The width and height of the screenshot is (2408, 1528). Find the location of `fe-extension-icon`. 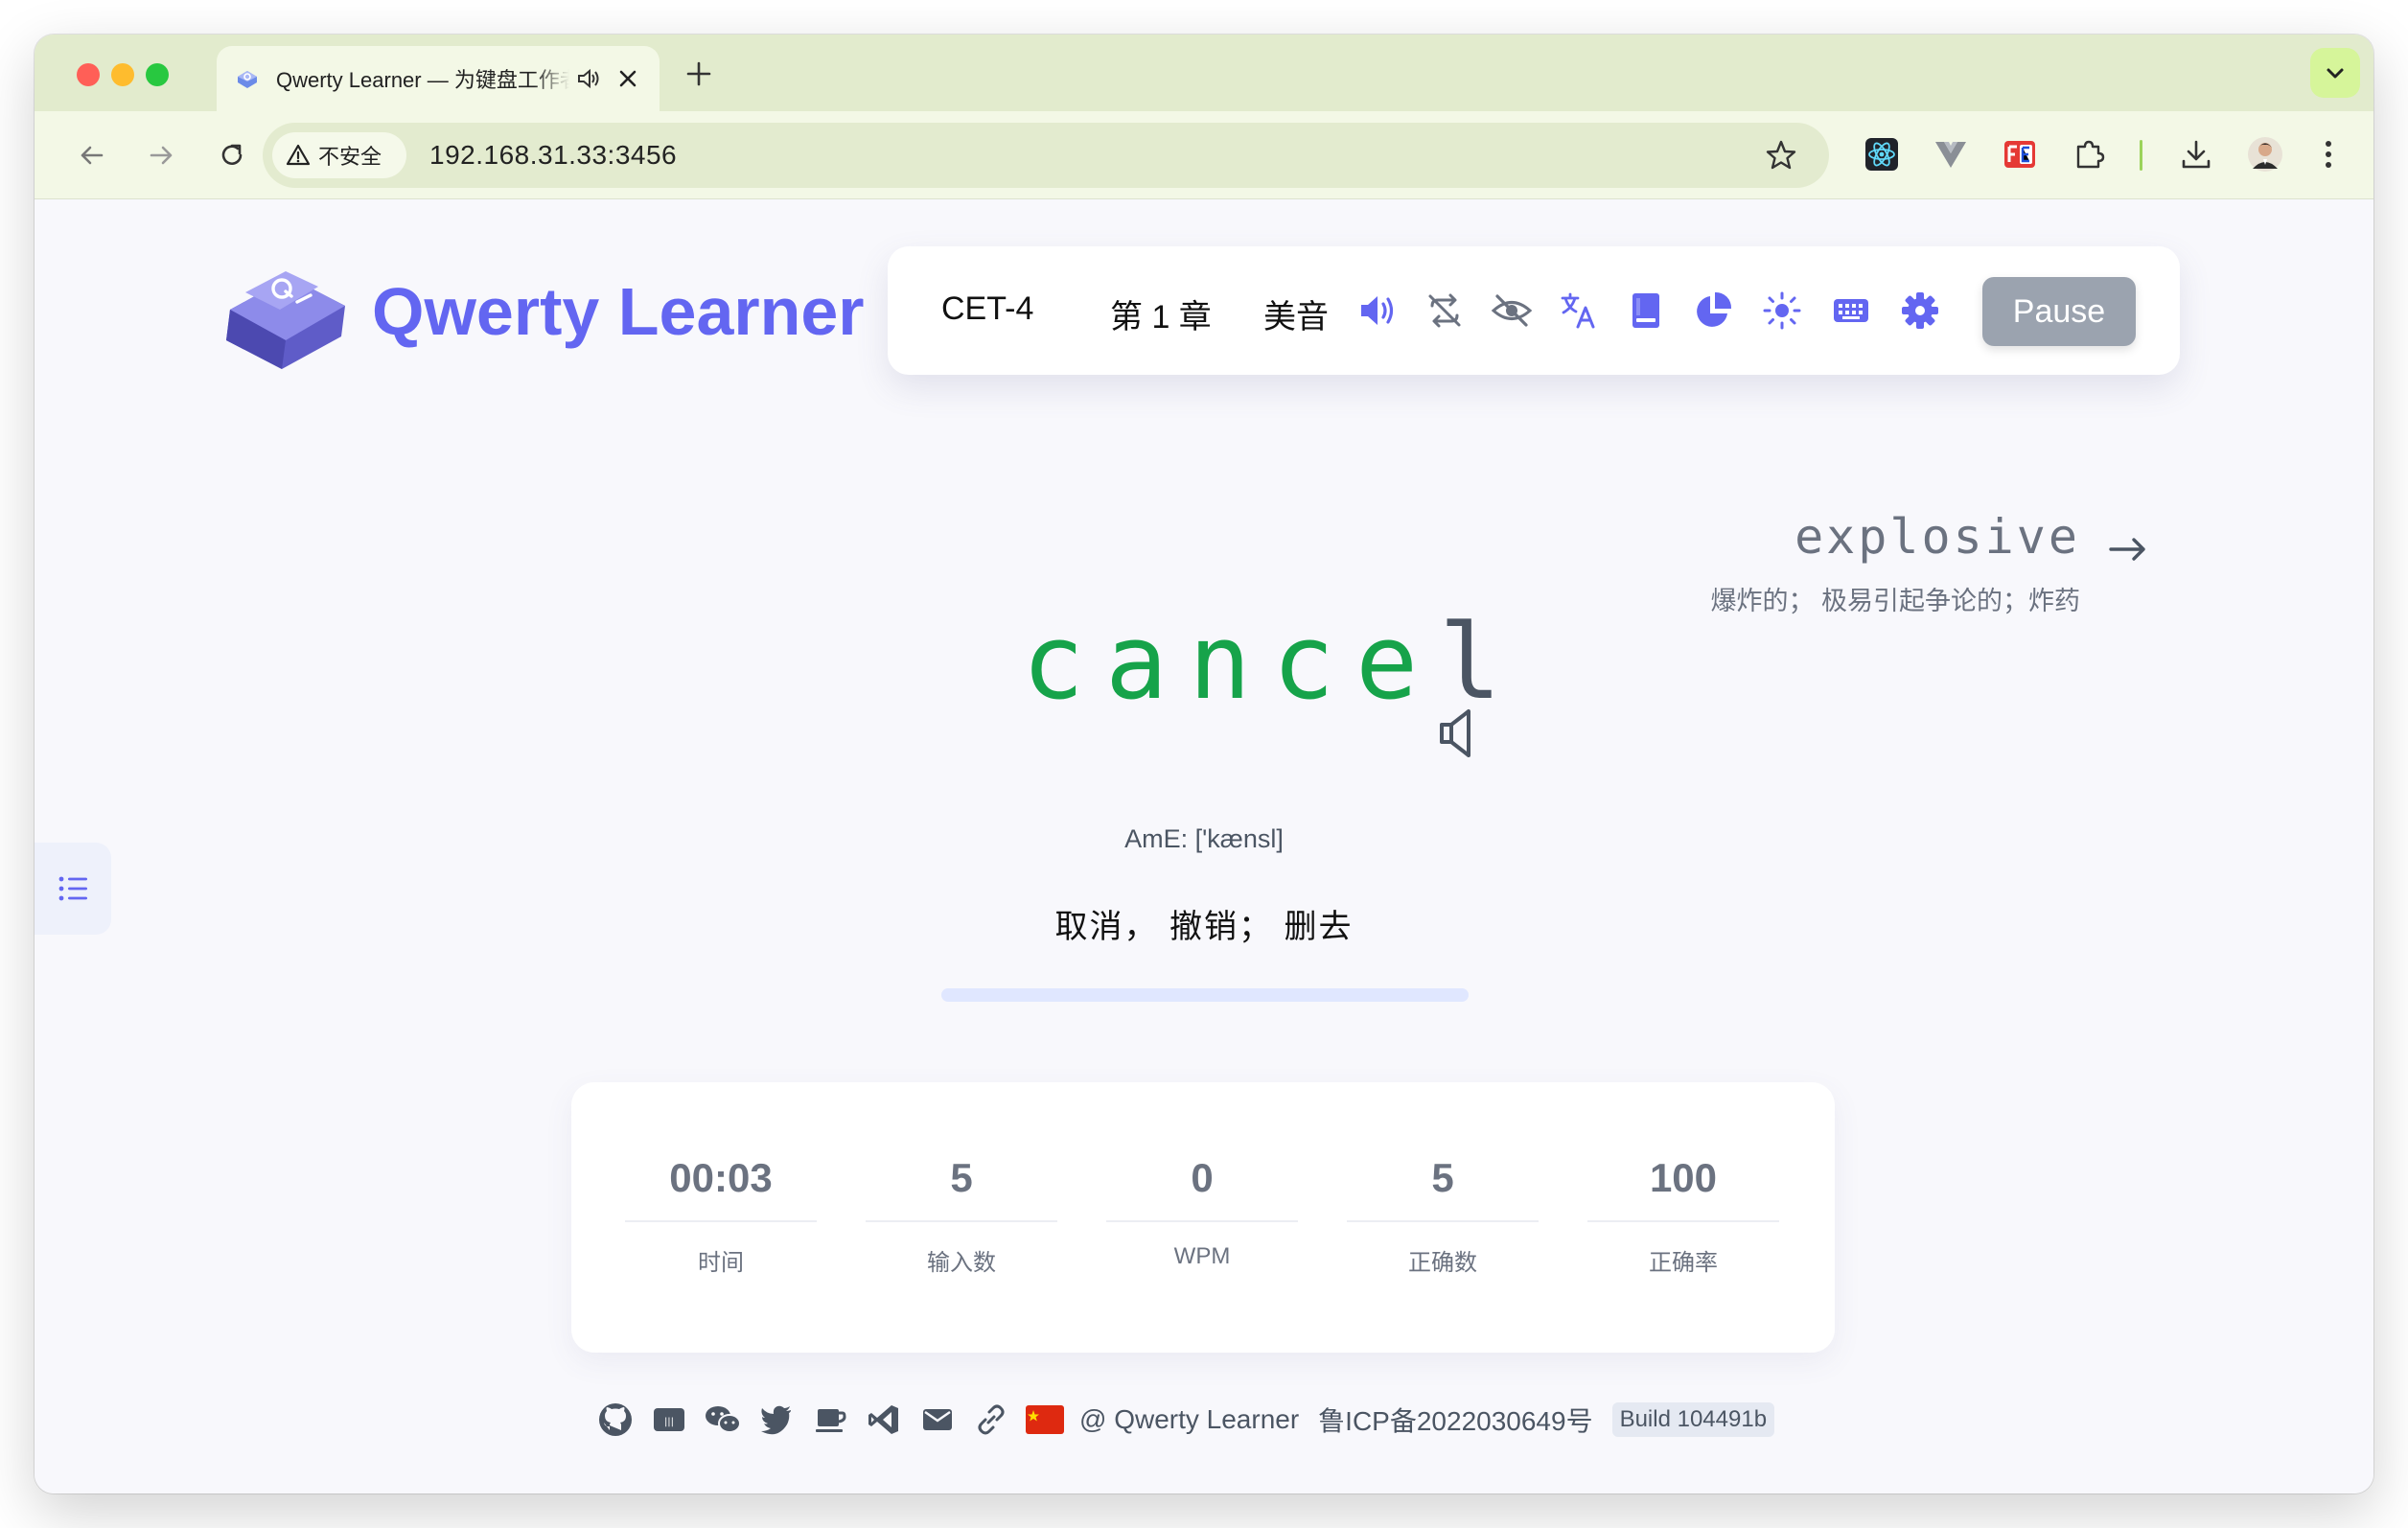

fe-extension-icon is located at coordinates (2020, 154).